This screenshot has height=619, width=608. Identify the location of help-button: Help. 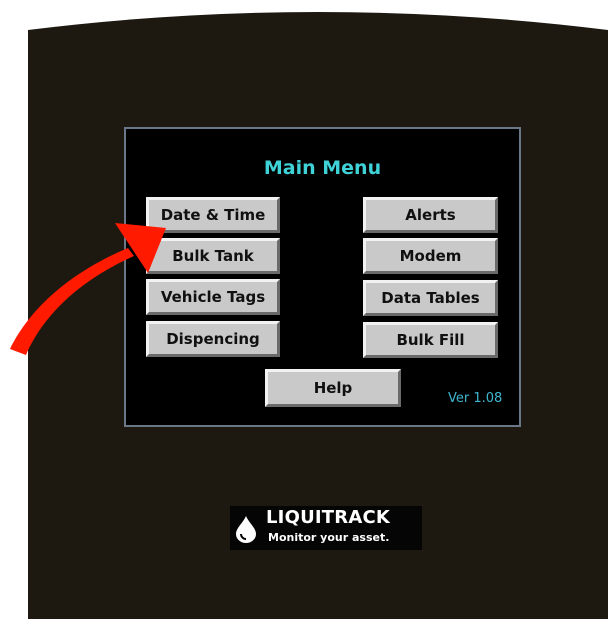
(333, 388).